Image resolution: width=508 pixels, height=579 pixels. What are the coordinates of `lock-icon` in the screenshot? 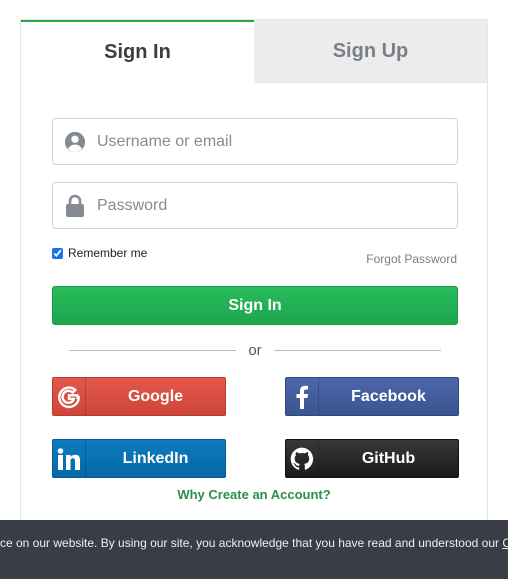 It's located at (75, 206).